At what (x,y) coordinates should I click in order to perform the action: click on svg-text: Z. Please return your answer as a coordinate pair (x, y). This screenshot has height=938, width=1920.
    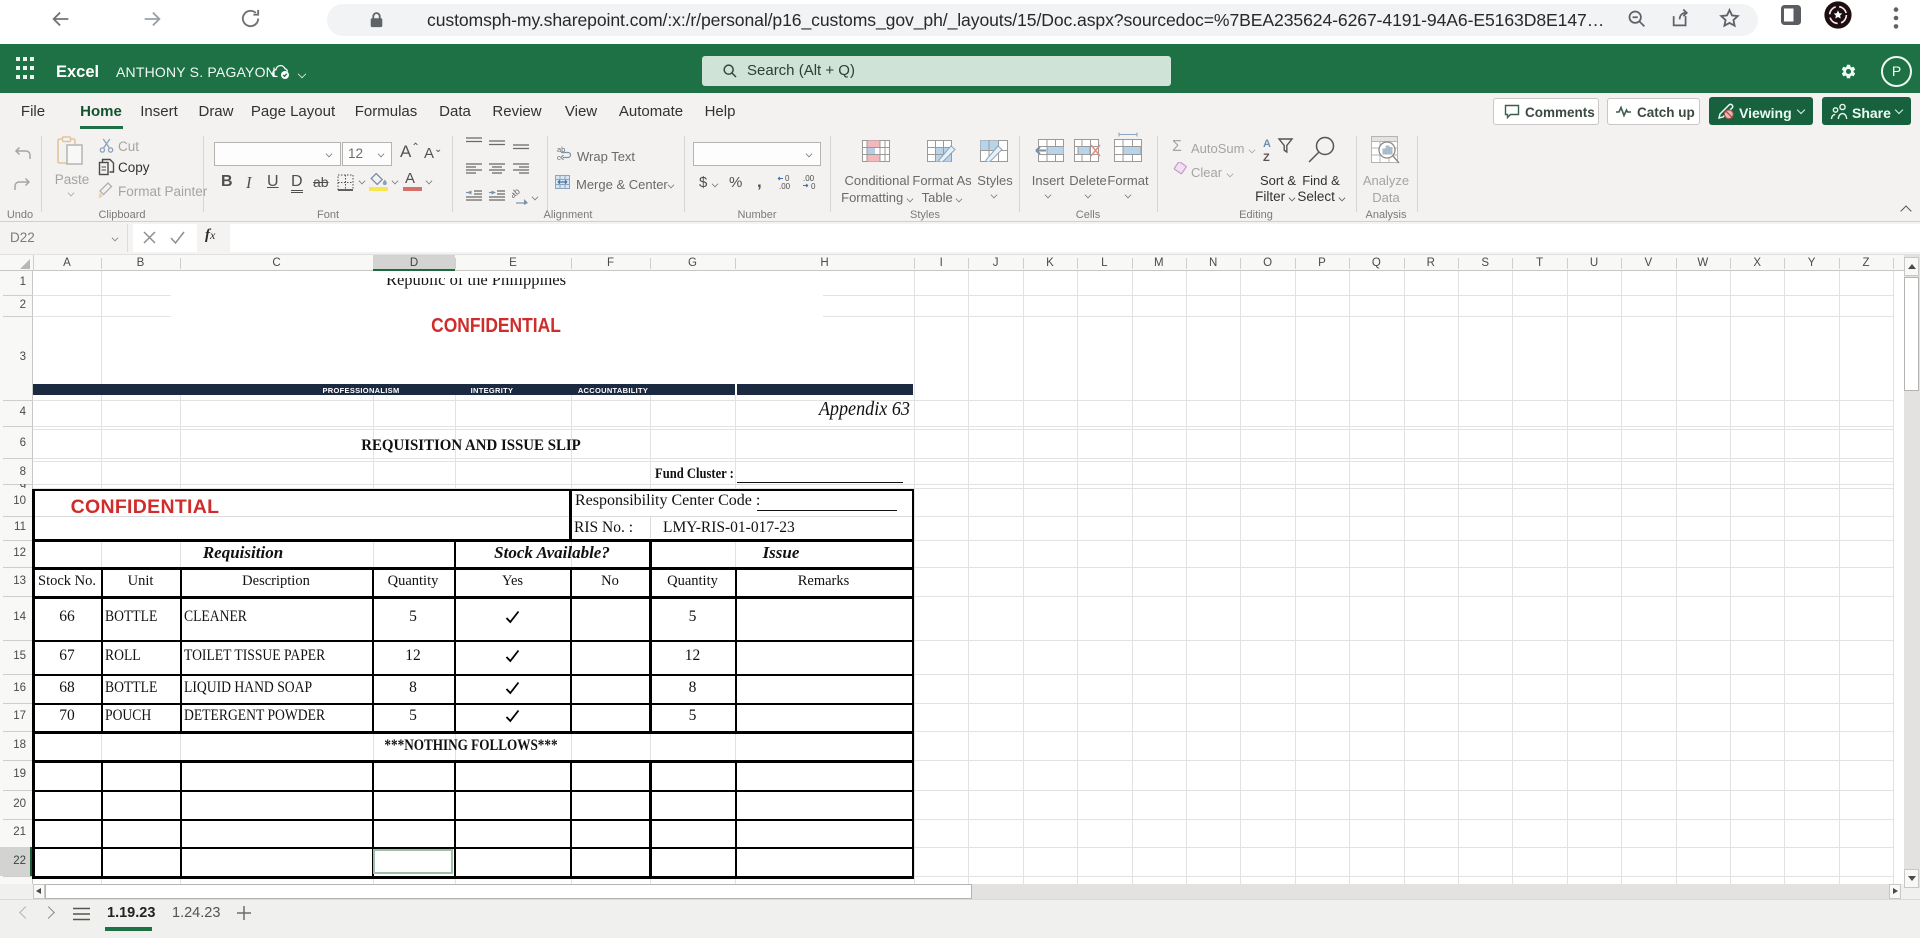
    Looking at the image, I should click on (1266, 158).